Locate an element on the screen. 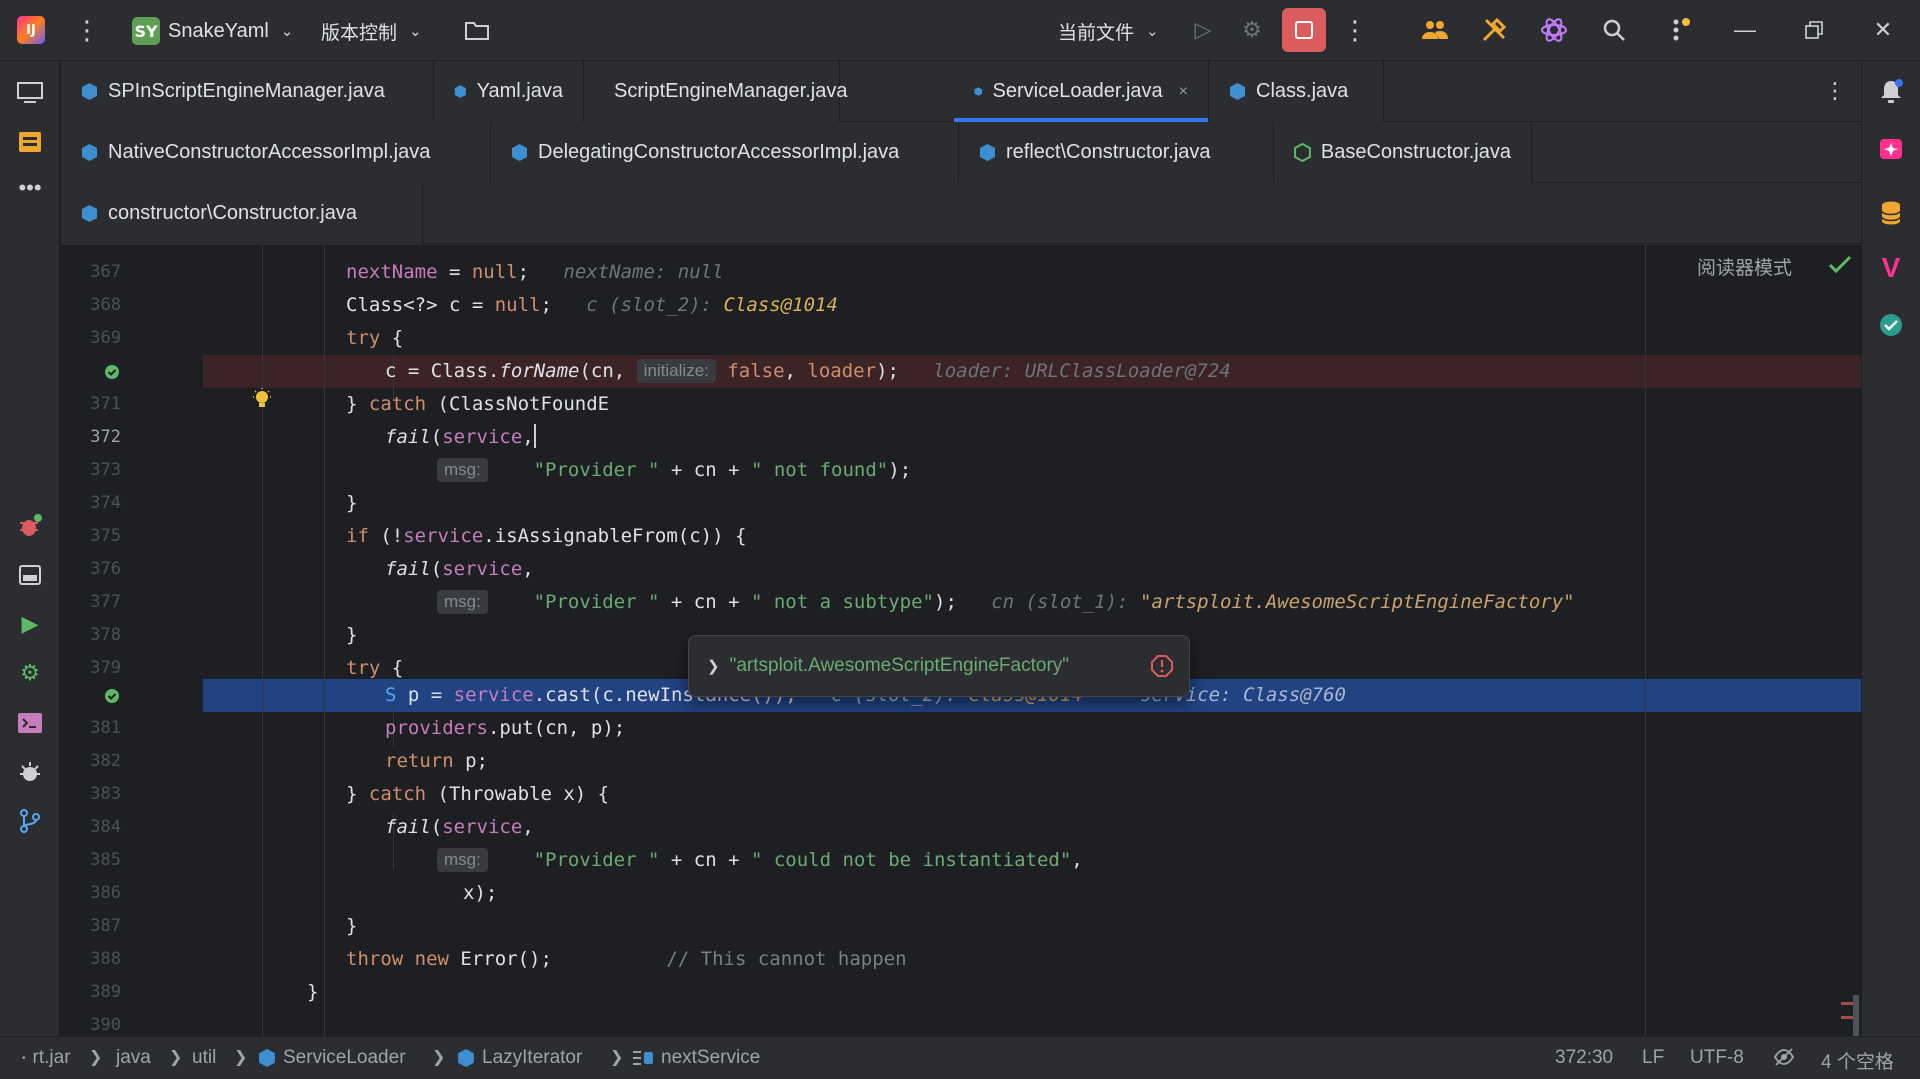  breadcrumb-rt-jar: • rt.jar is located at coordinates (46, 1058).